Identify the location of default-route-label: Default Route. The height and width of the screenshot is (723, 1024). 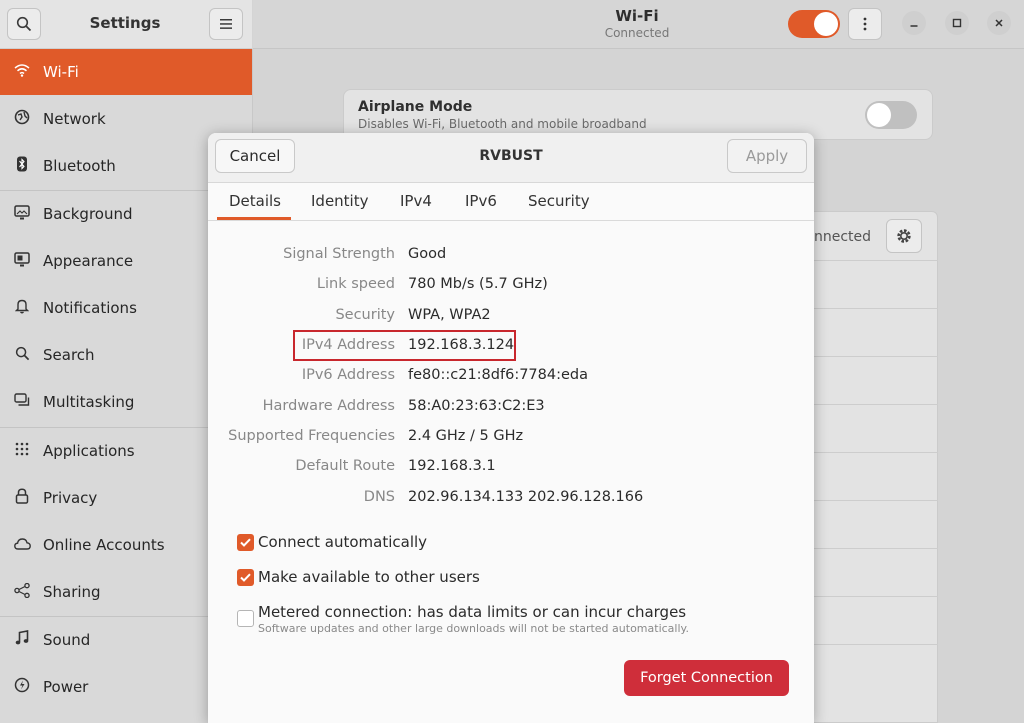
(345, 466).